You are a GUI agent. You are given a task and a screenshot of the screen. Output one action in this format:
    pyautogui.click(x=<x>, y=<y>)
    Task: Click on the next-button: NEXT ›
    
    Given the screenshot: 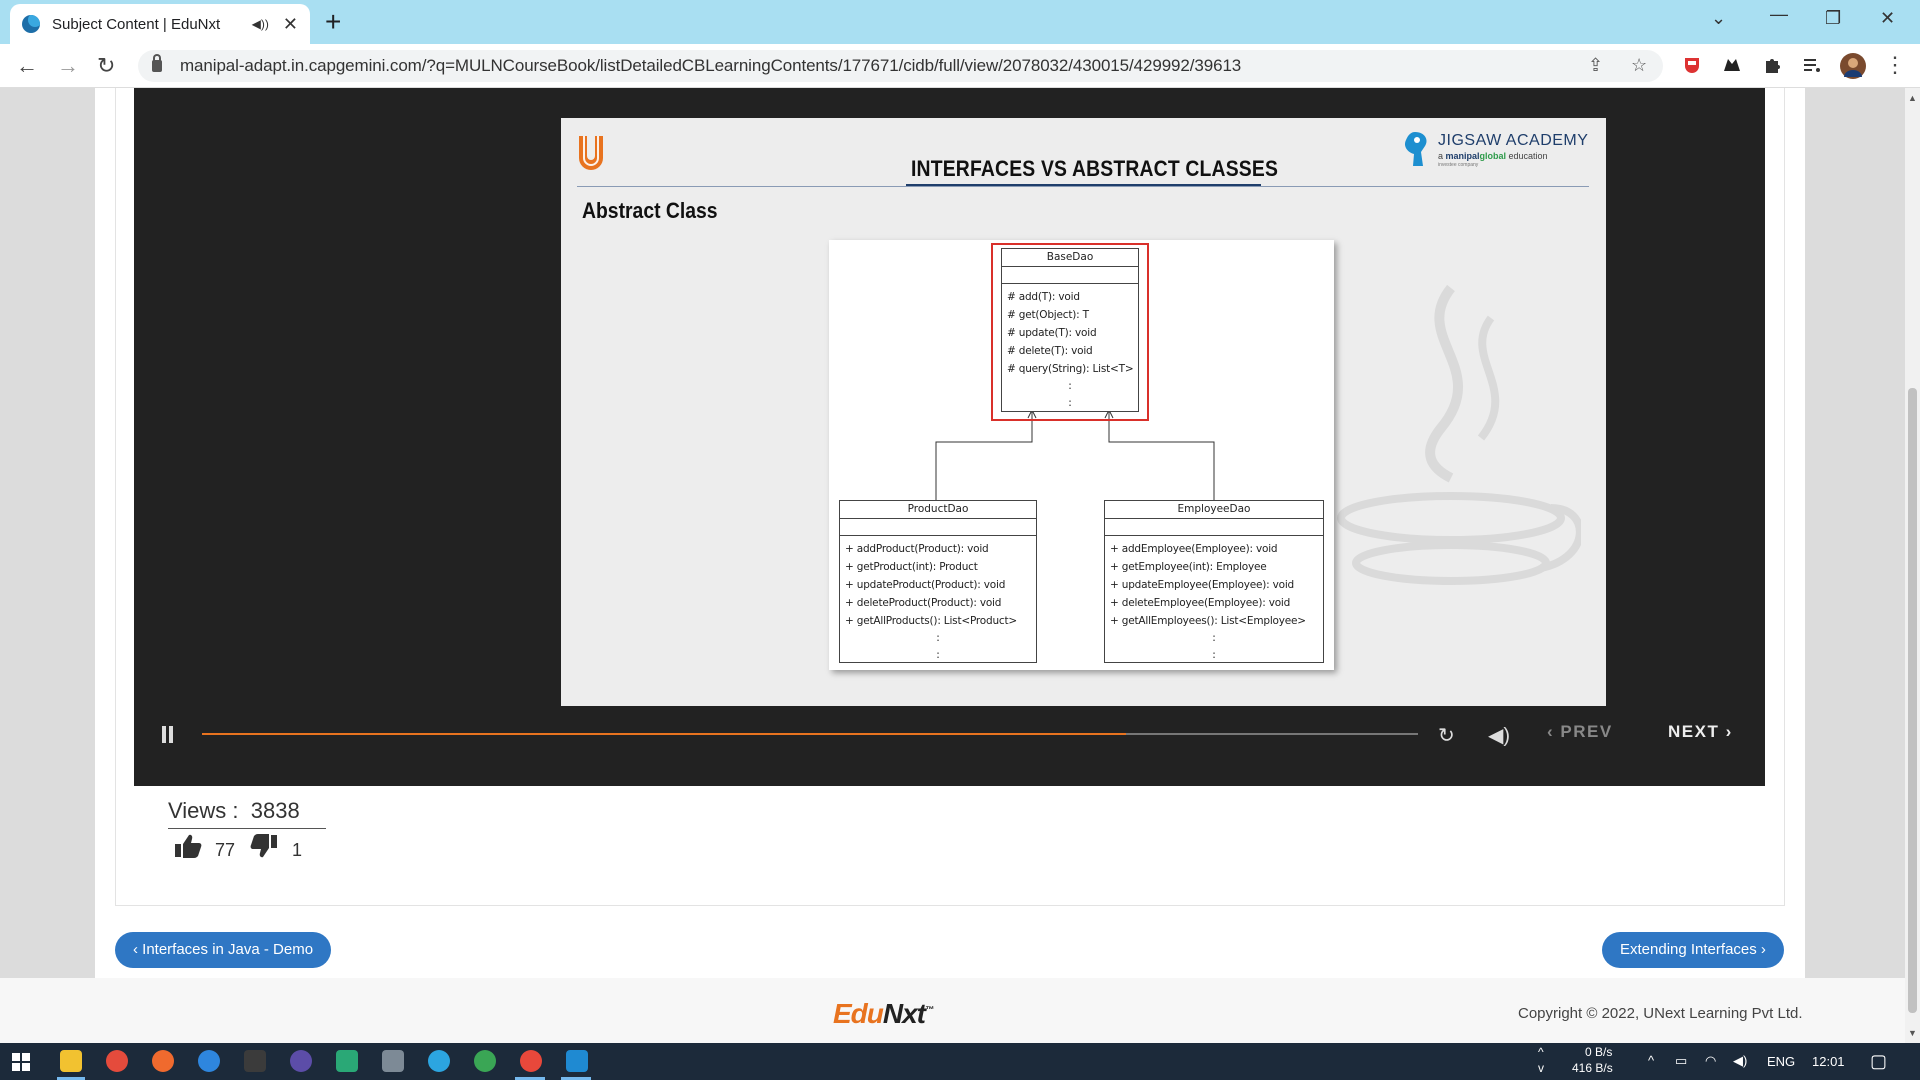 What is the action you would take?
    pyautogui.click(x=1700, y=732)
    